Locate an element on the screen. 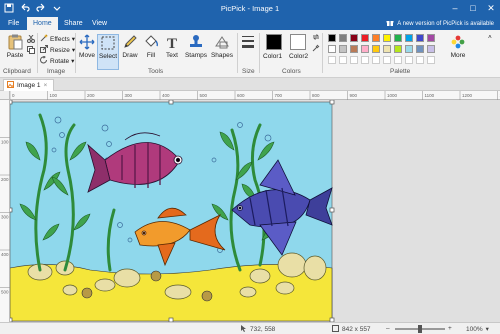 This screenshot has width=500, height=334. size-button is located at coordinates (248, 43).